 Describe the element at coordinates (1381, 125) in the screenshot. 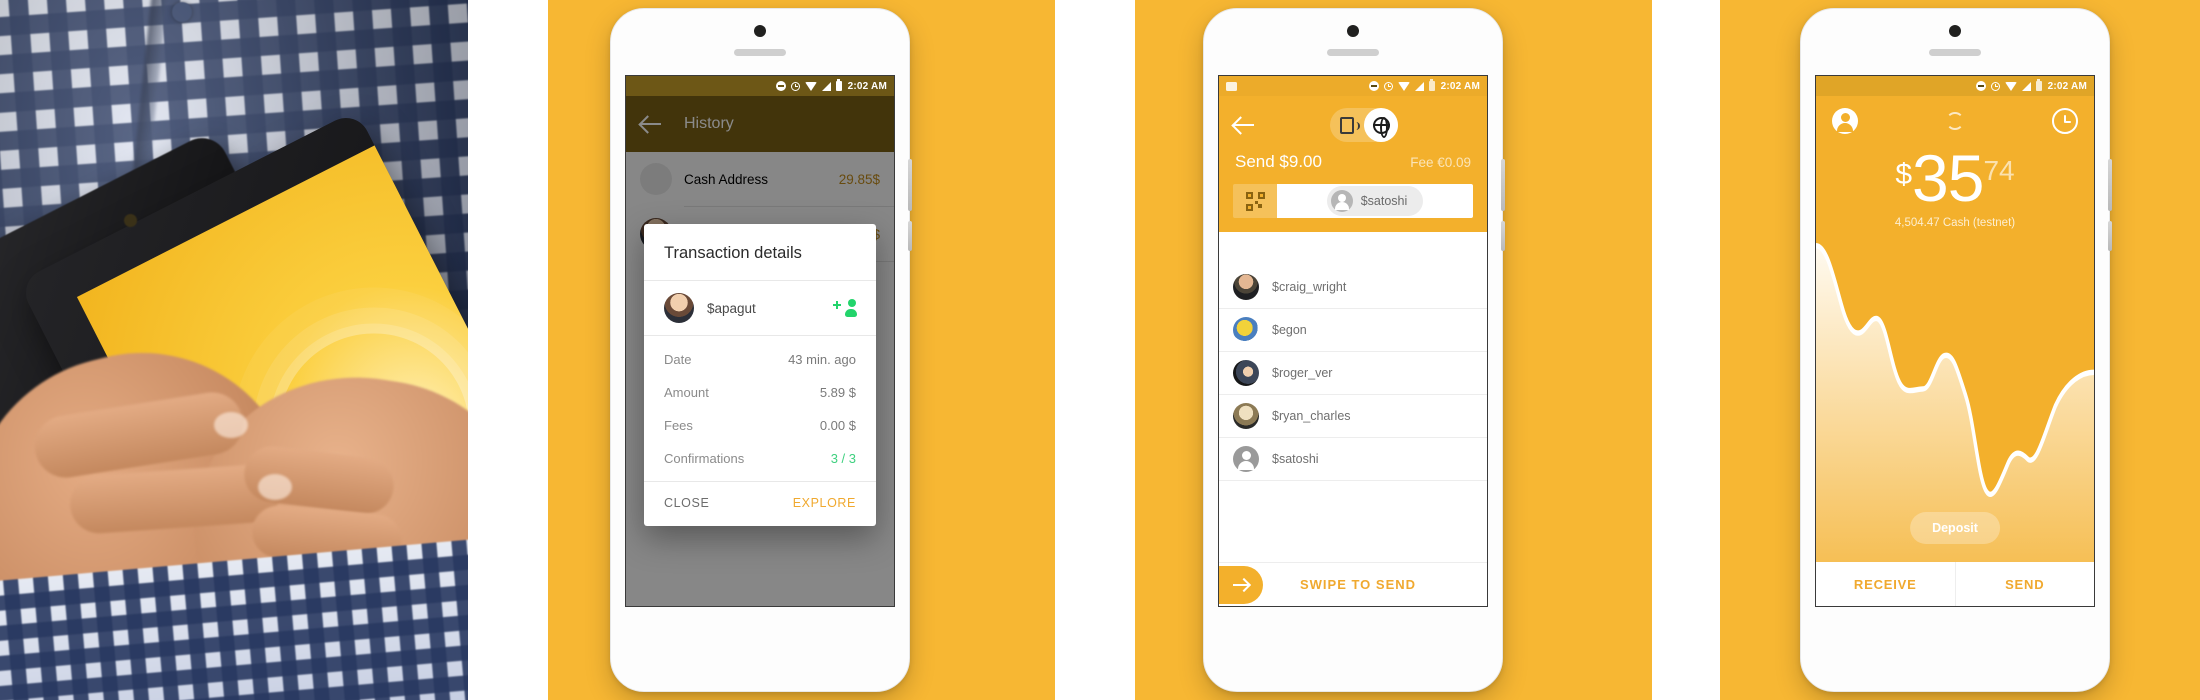

I see `globe-icon` at that location.